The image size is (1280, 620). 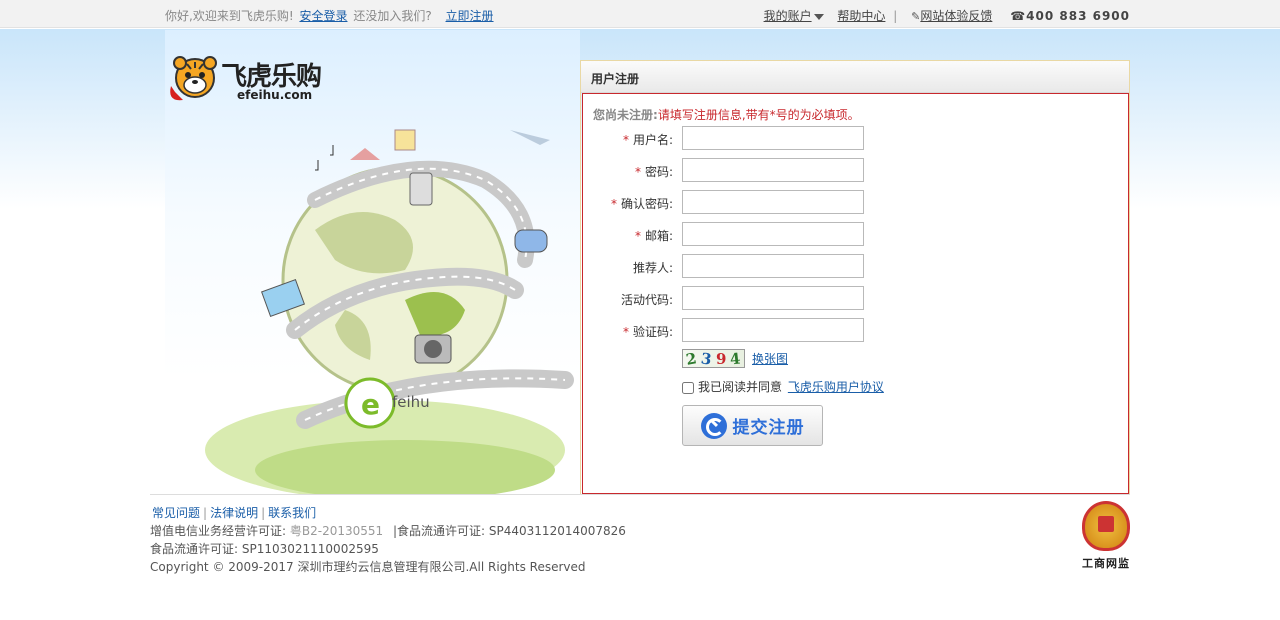 I want to click on referrer-input, so click(x=773, y=266).